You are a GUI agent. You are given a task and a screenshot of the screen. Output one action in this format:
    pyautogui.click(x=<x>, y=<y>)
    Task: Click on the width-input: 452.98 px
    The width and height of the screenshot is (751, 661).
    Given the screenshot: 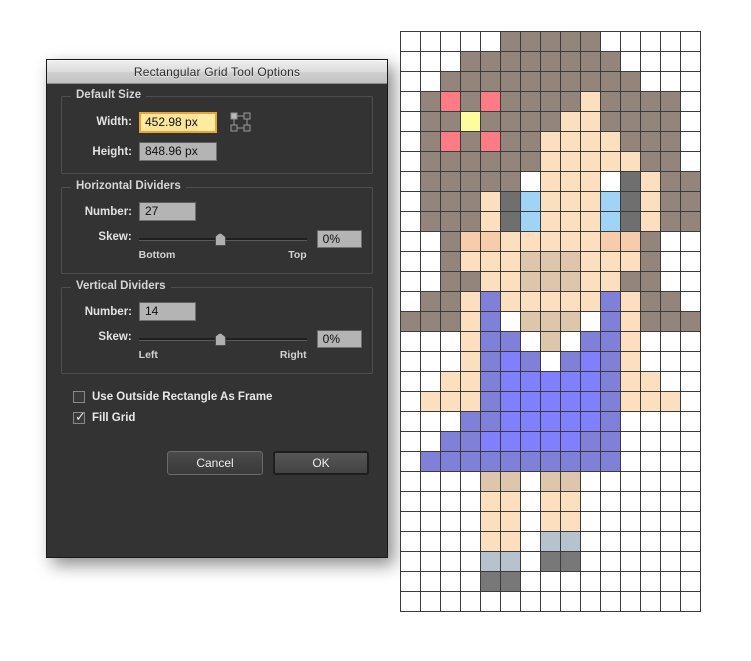 What is the action you would take?
    pyautogui.click(x=178, y=122)
    